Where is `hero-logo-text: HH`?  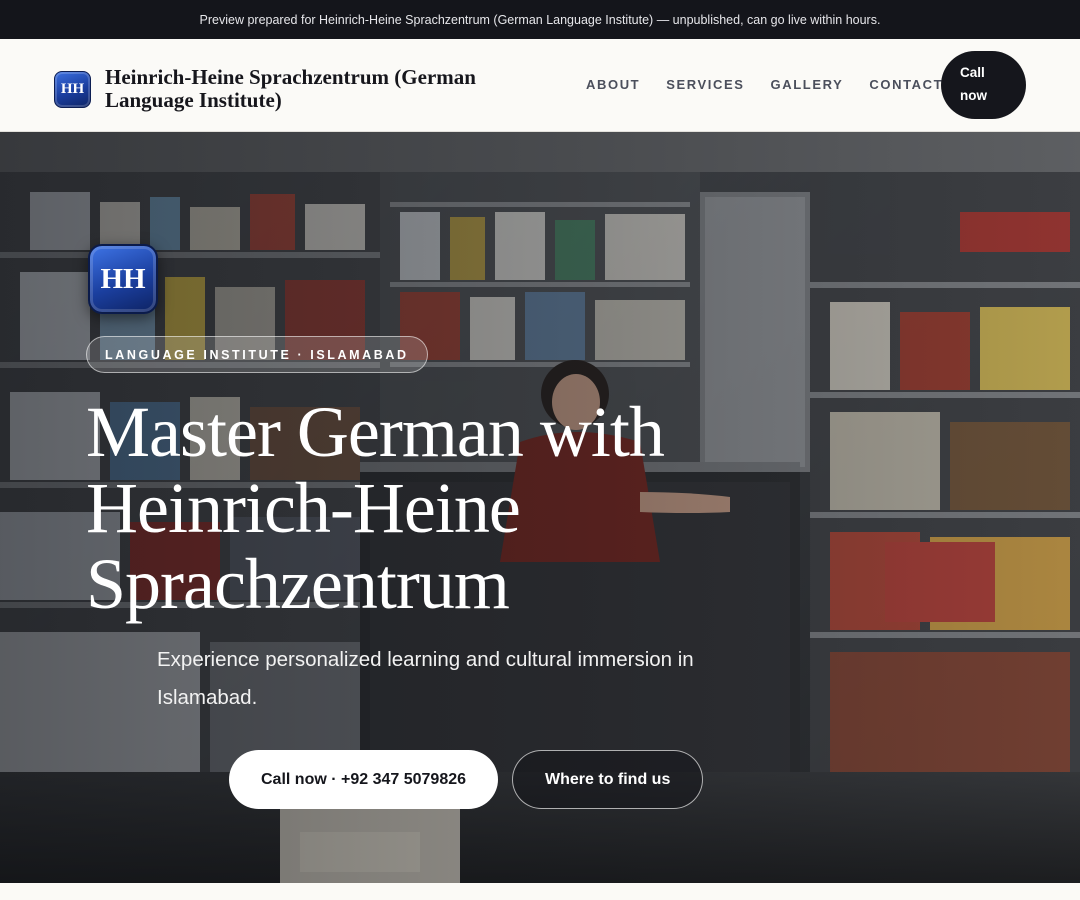 hero-logo-text: HH is located at coordinates (123, 278).